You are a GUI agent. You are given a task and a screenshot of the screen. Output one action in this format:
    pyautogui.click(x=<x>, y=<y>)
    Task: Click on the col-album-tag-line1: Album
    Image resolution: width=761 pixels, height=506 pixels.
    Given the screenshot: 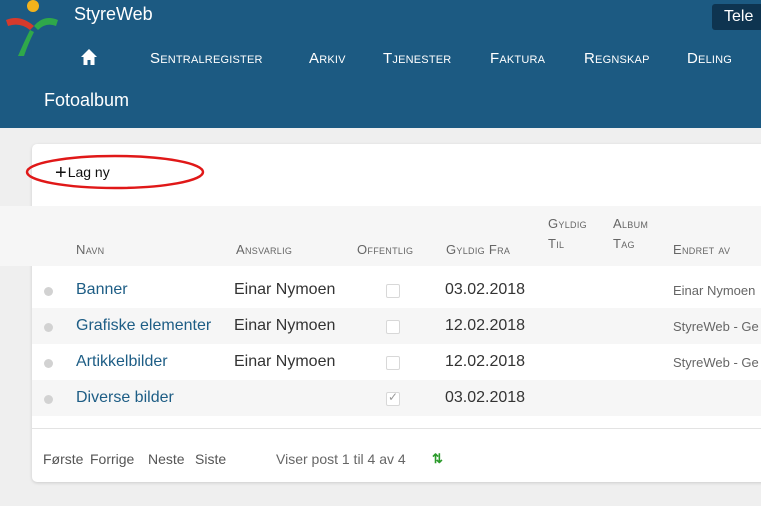 What is the action you would take?
    pyautogui.click(x=631, y=223)
    